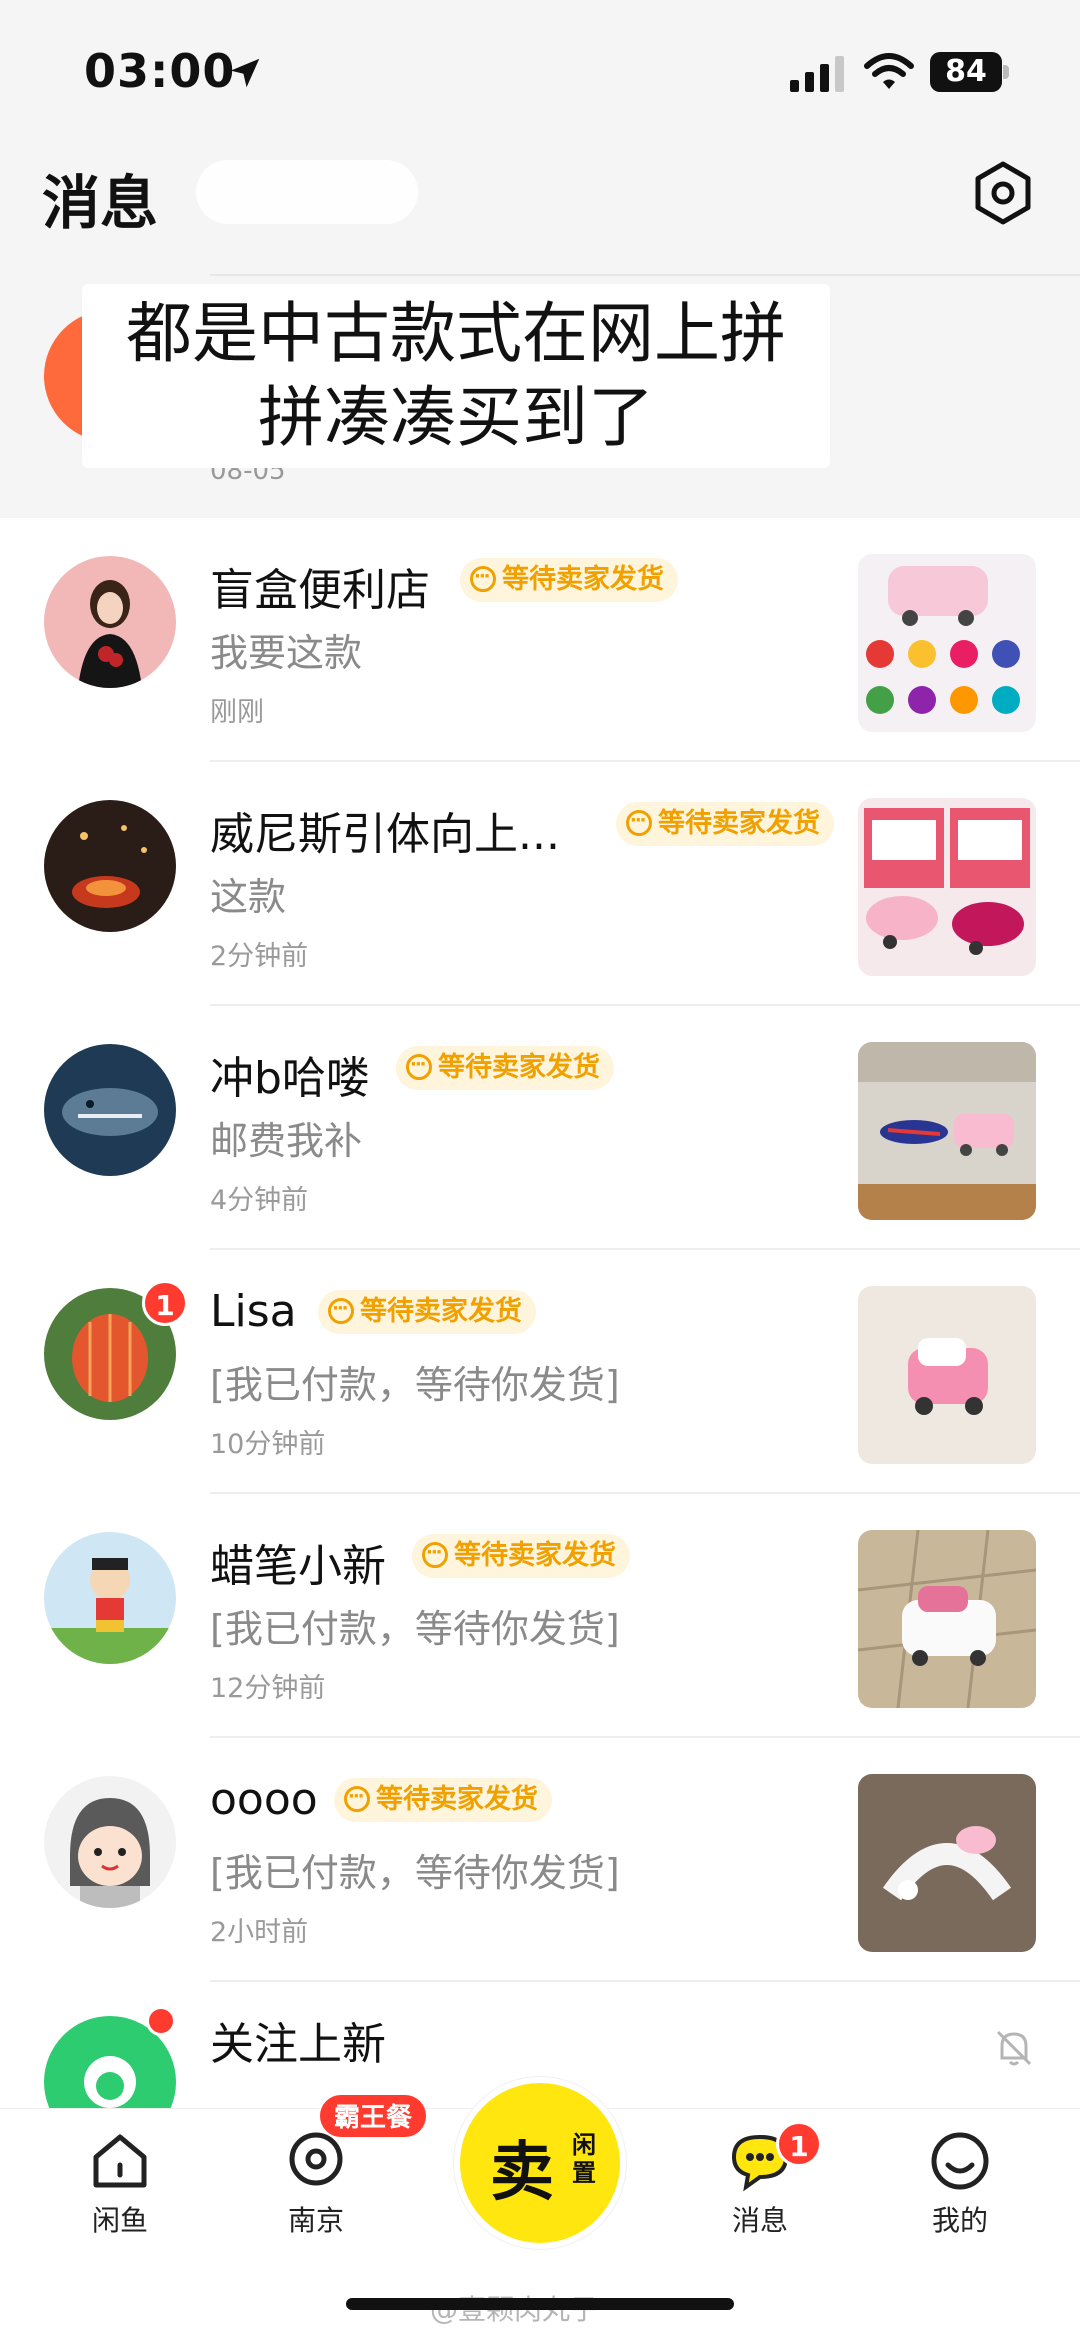 The width and height of the screenshot is (1080, 2338). I want to click on status-bar: 03:00 84, so click(540, 70).